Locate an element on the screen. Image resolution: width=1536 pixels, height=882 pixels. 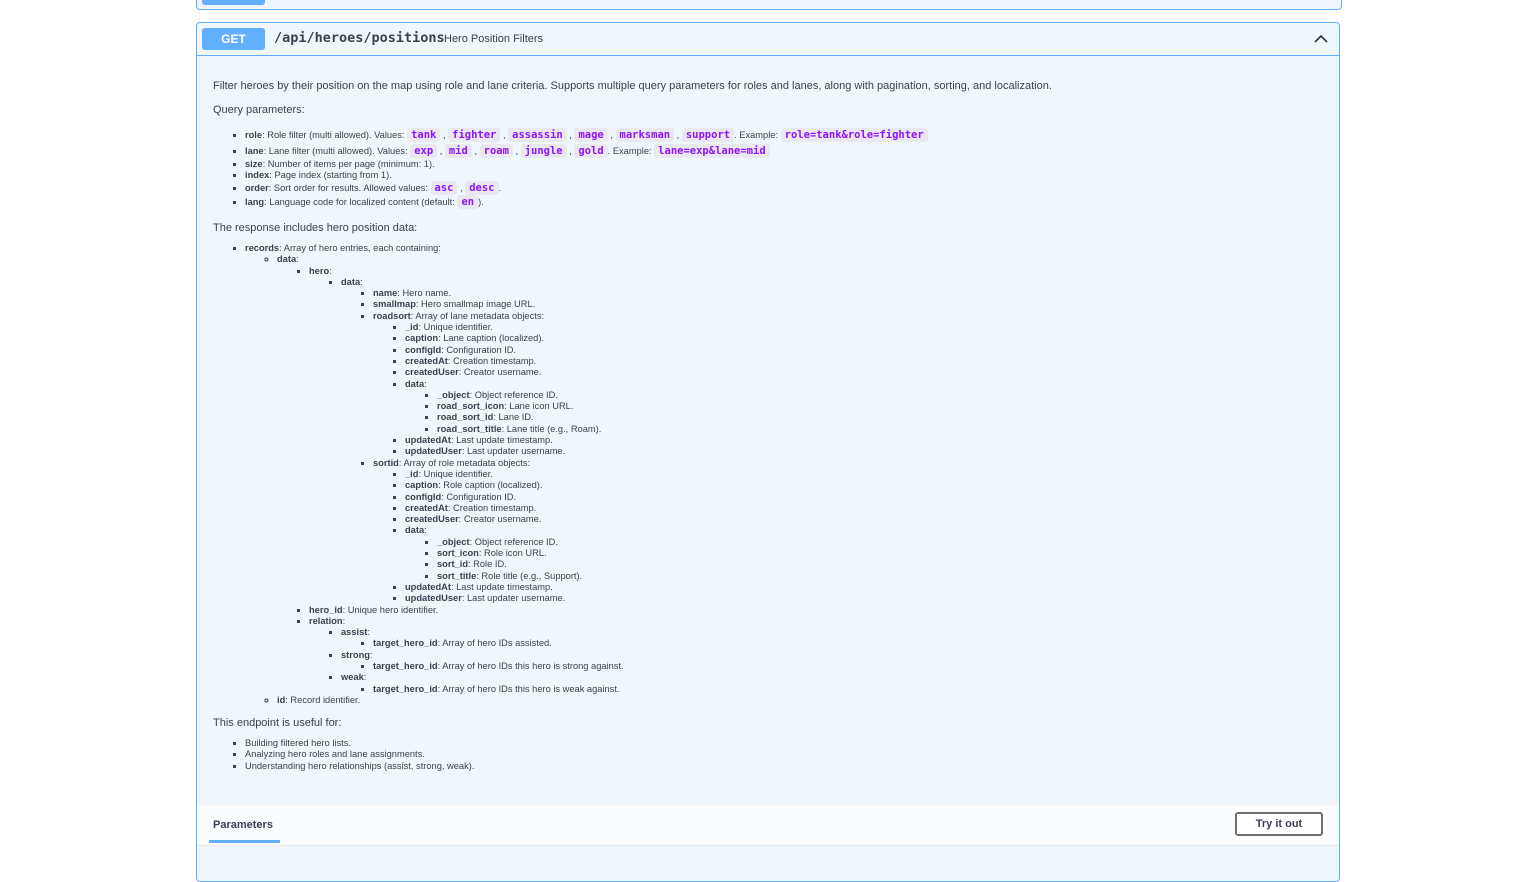
order-value: asc is located at coordinates (444, 188).